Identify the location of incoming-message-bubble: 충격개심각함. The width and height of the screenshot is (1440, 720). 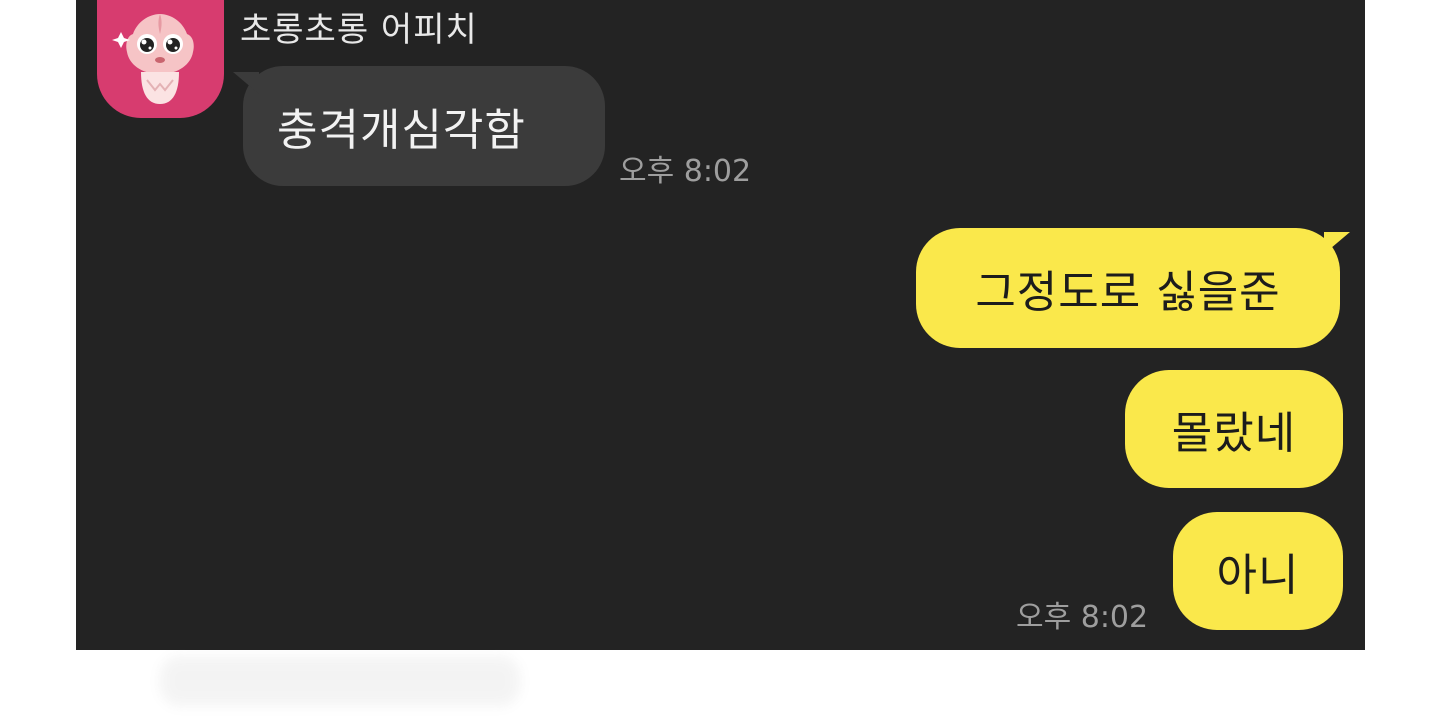
(419, 126).